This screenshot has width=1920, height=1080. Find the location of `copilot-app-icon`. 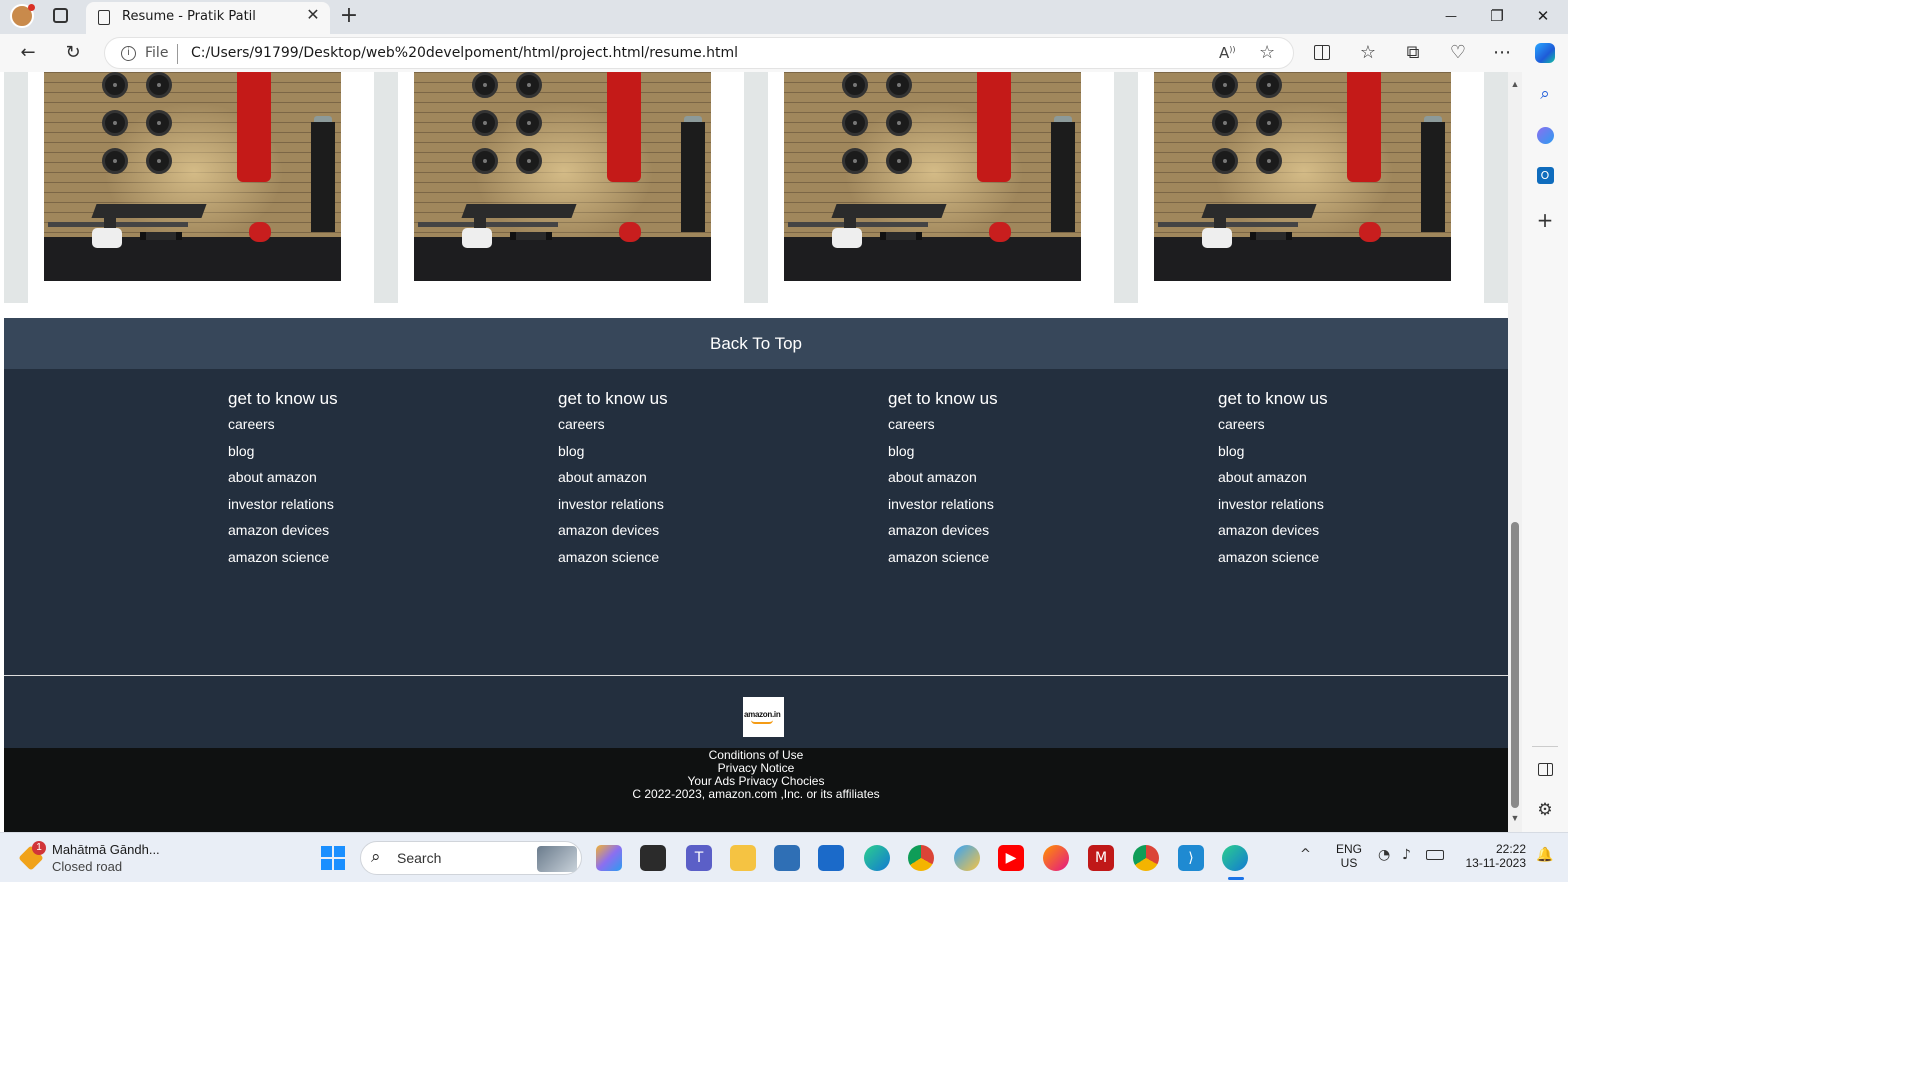

copilot-app-icon is located at coordinates (967, 858).